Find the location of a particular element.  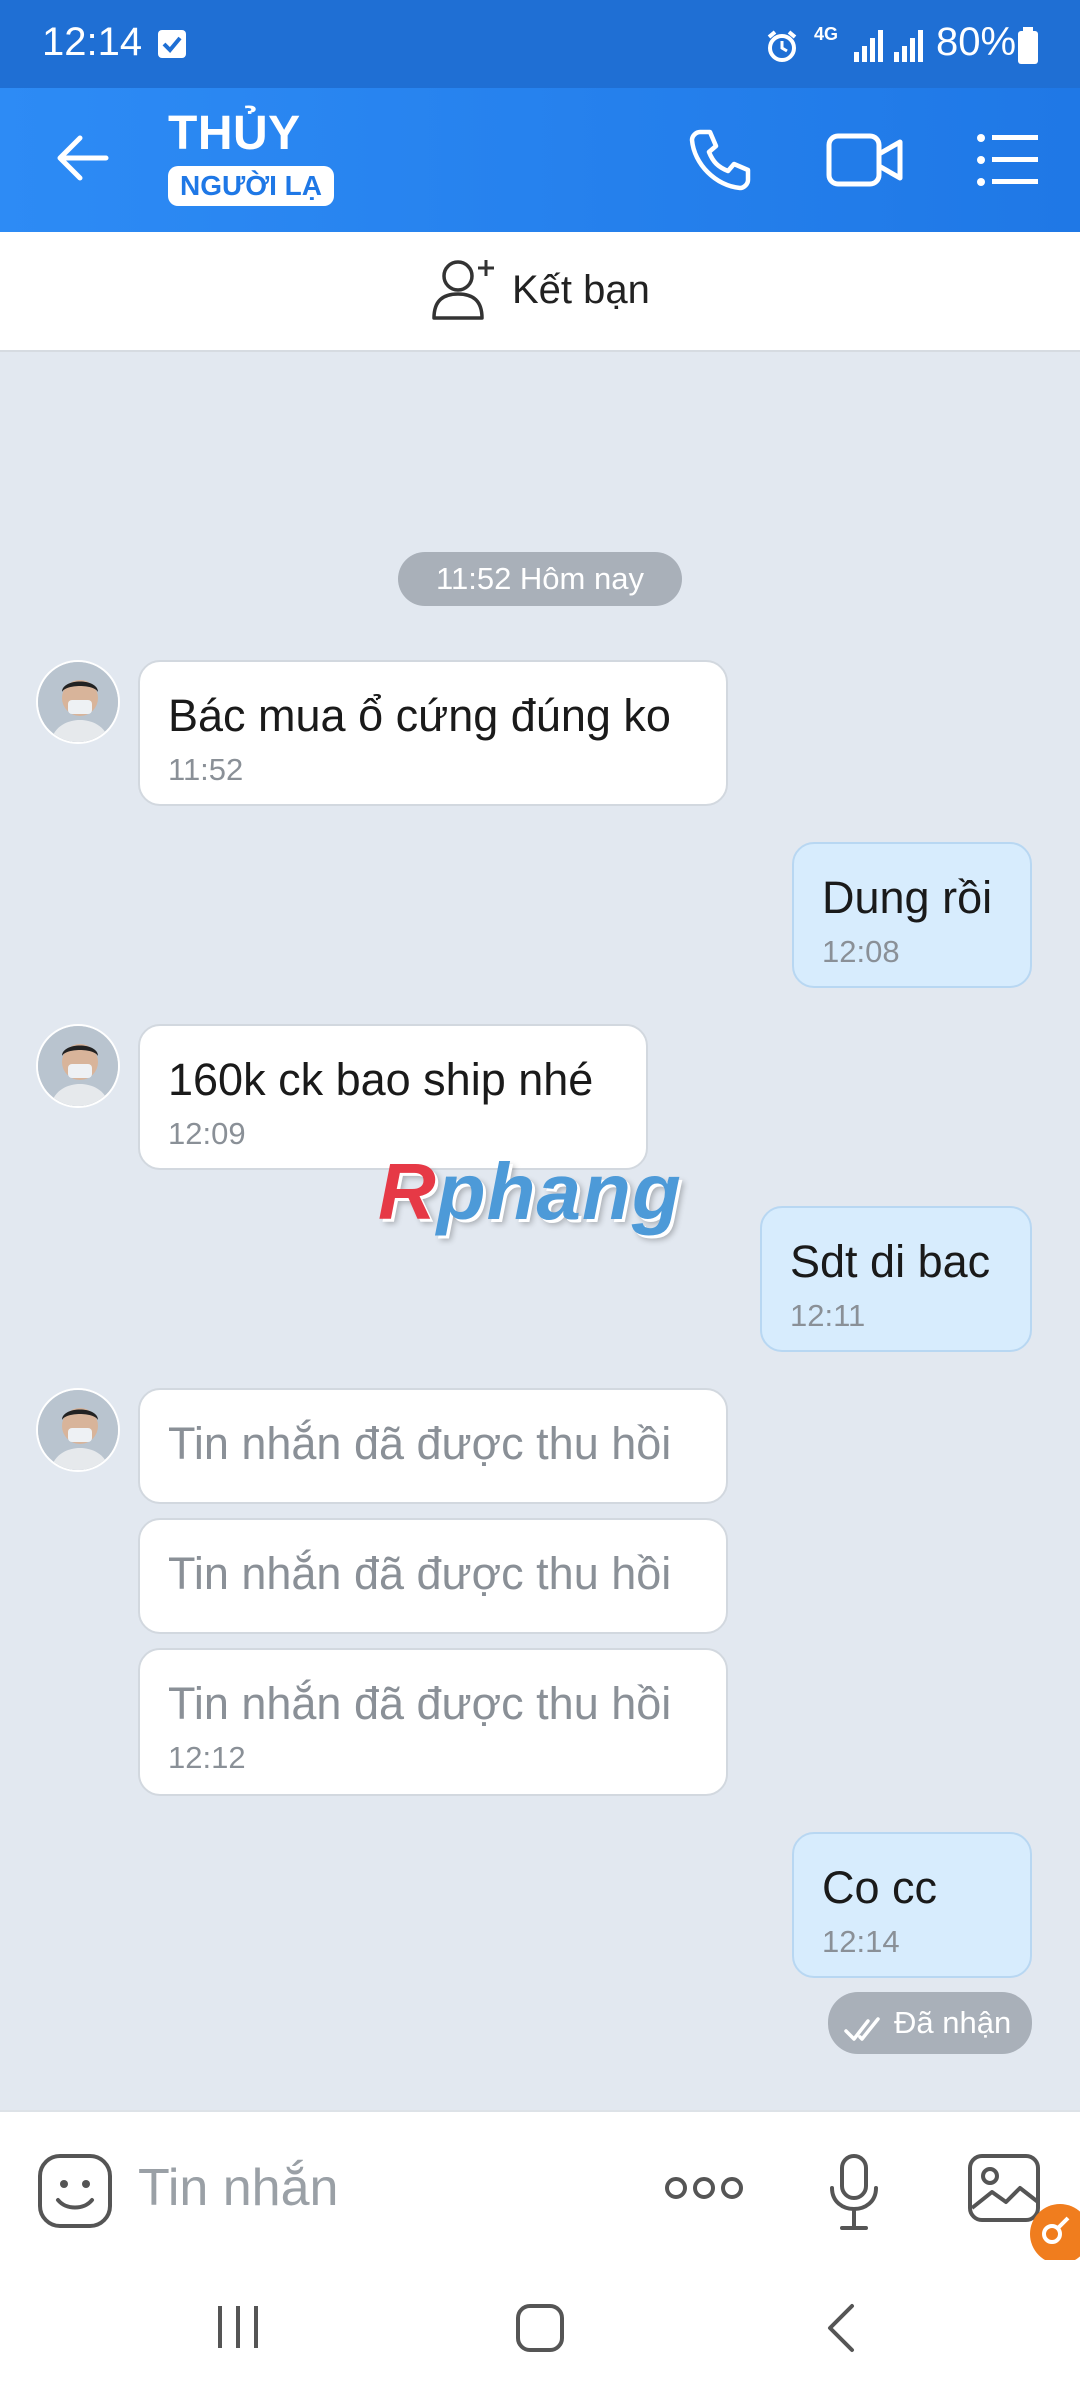

message-time: 12:11 is located at coordinates (828, 1315).